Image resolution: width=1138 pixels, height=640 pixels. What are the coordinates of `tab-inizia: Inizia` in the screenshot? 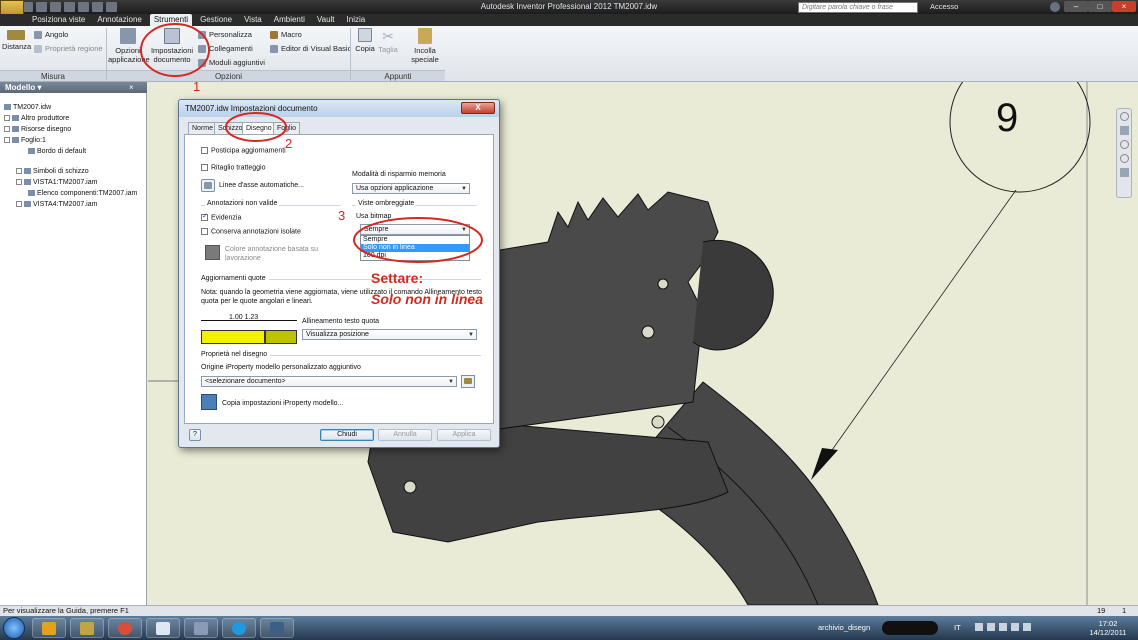 It's located at (356, 20).